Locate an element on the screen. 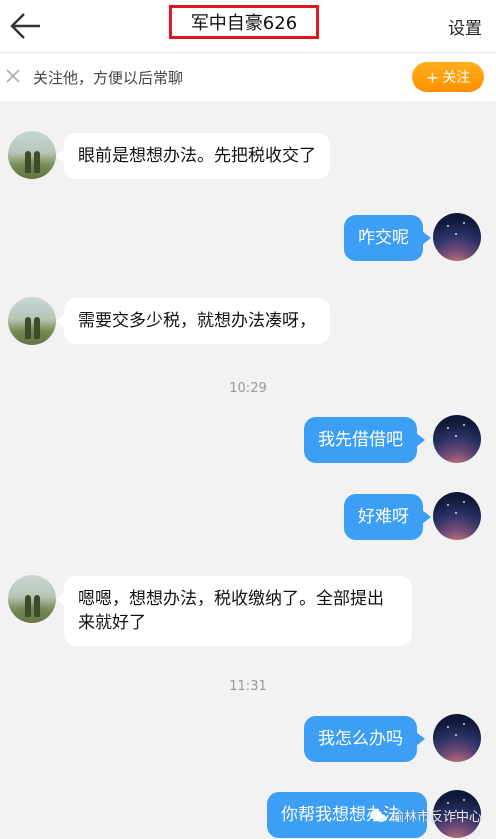 This screenshot has height=839, width=496. message-bubble-received: 需要交多少税，就想办法凑呀， is located at coordinates (193, 321).